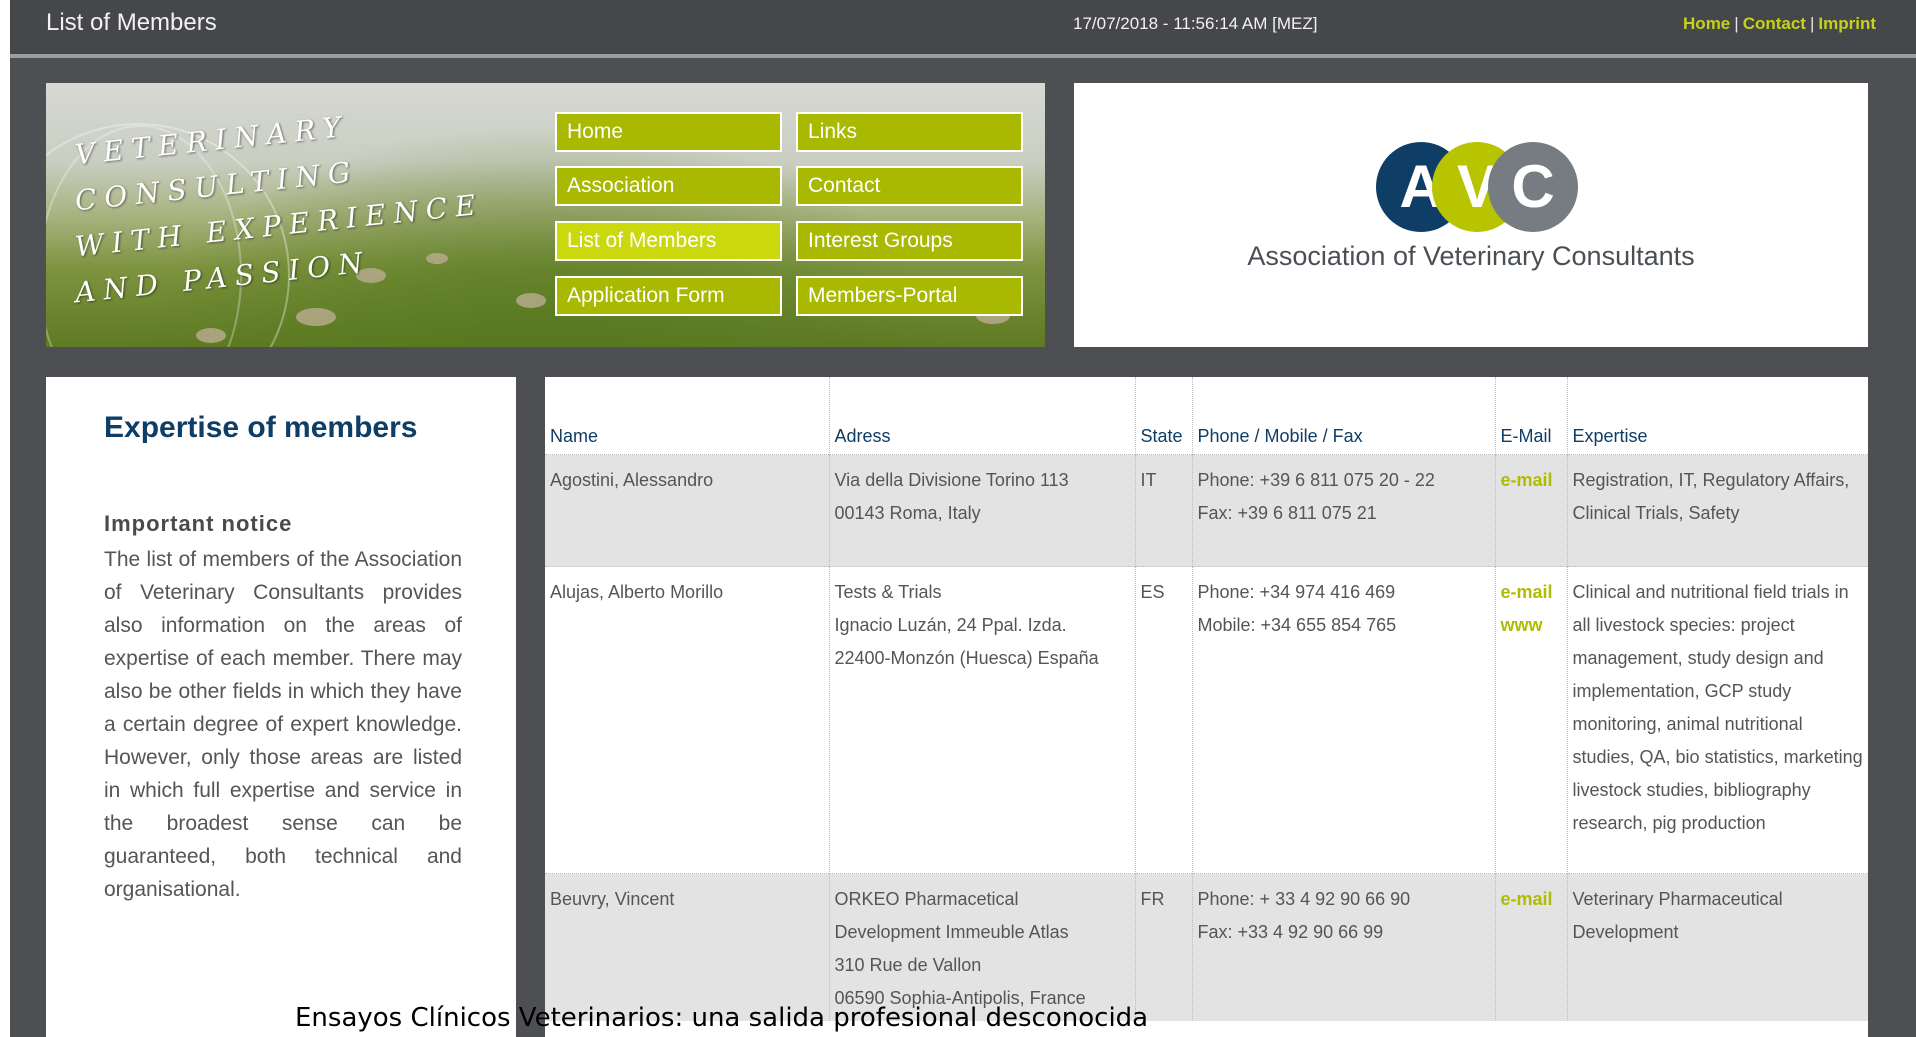  I want to click on top-links: Home | Contact | Imprint, so click(1779, 23).